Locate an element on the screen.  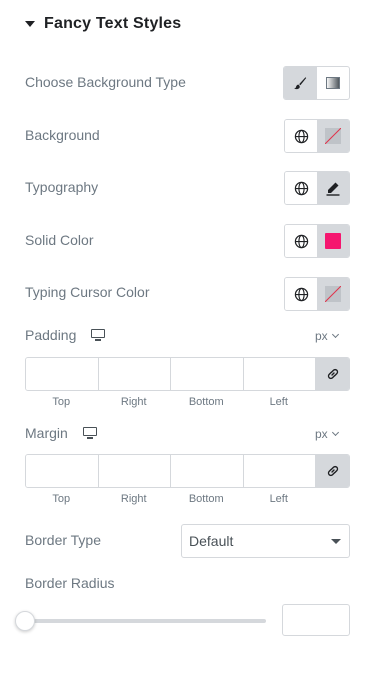
margin-unit-select: px is located at coordinates (327, 434).